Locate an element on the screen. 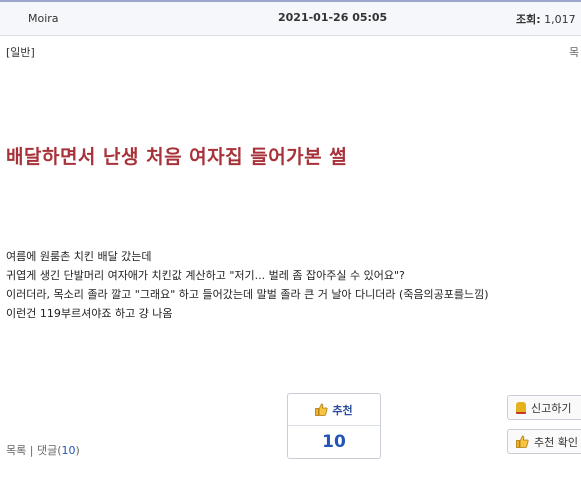 Image resolution: width=581 pixels, height=482 pixels. check-recommend-button: 추천 확인 is located at coordinates (544, 441).